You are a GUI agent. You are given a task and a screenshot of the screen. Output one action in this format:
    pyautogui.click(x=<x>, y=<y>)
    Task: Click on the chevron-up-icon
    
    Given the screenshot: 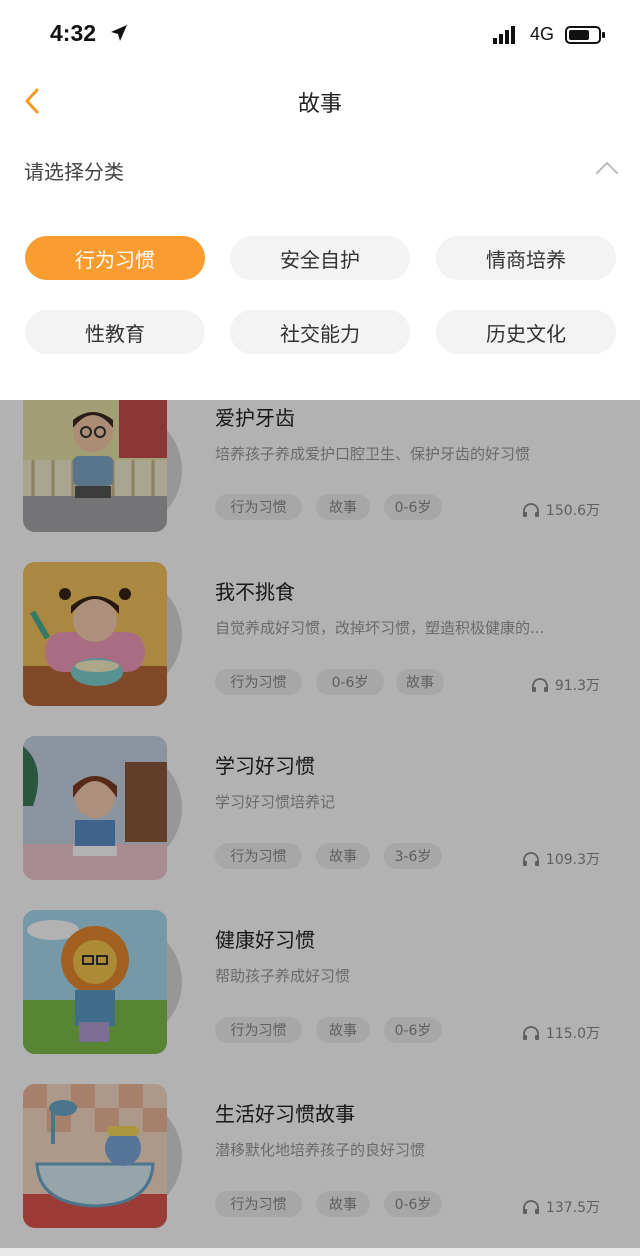 What is the action you would take?
    pyautogui.click(x=607, y=168)
    